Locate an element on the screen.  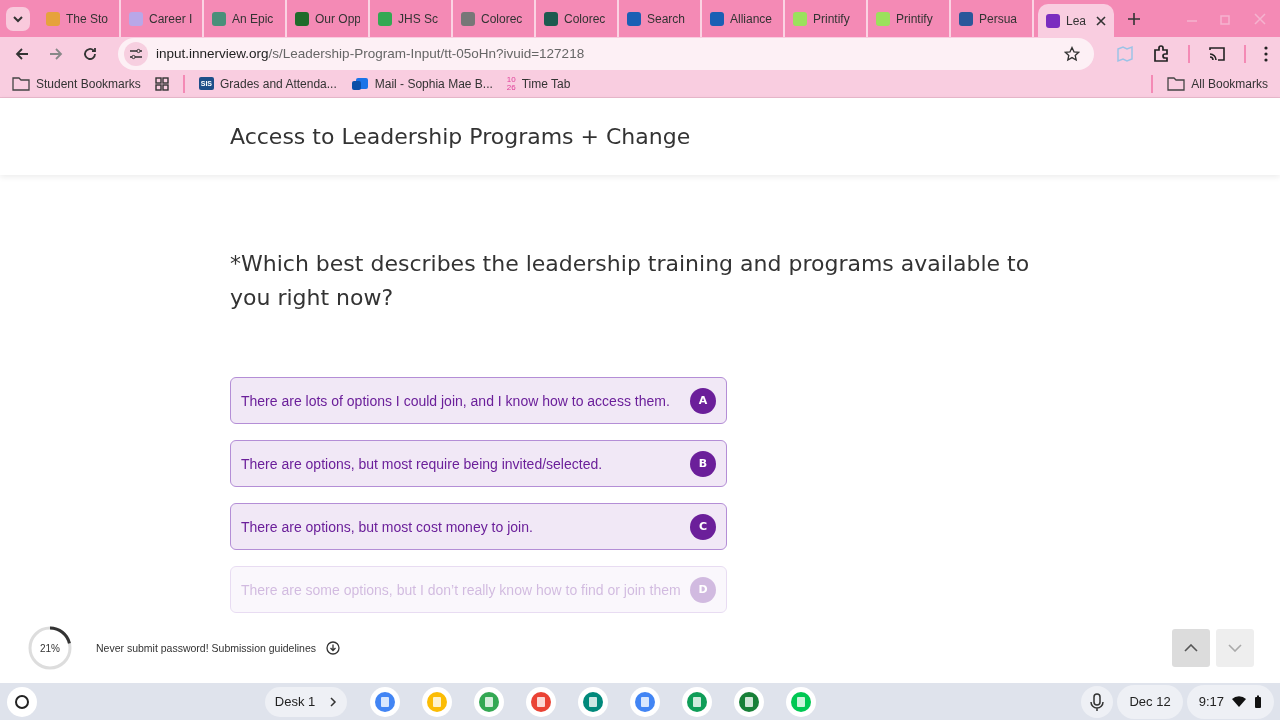
bookmark-folder: All Bookmarks is located at coordinates (1217, 83).